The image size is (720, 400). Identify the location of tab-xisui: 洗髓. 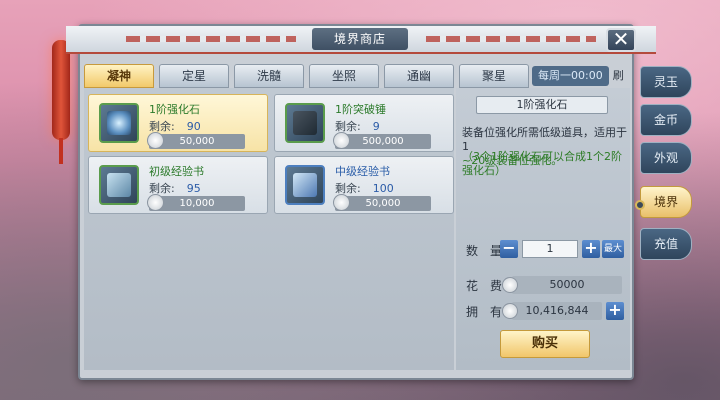
(269, 76).